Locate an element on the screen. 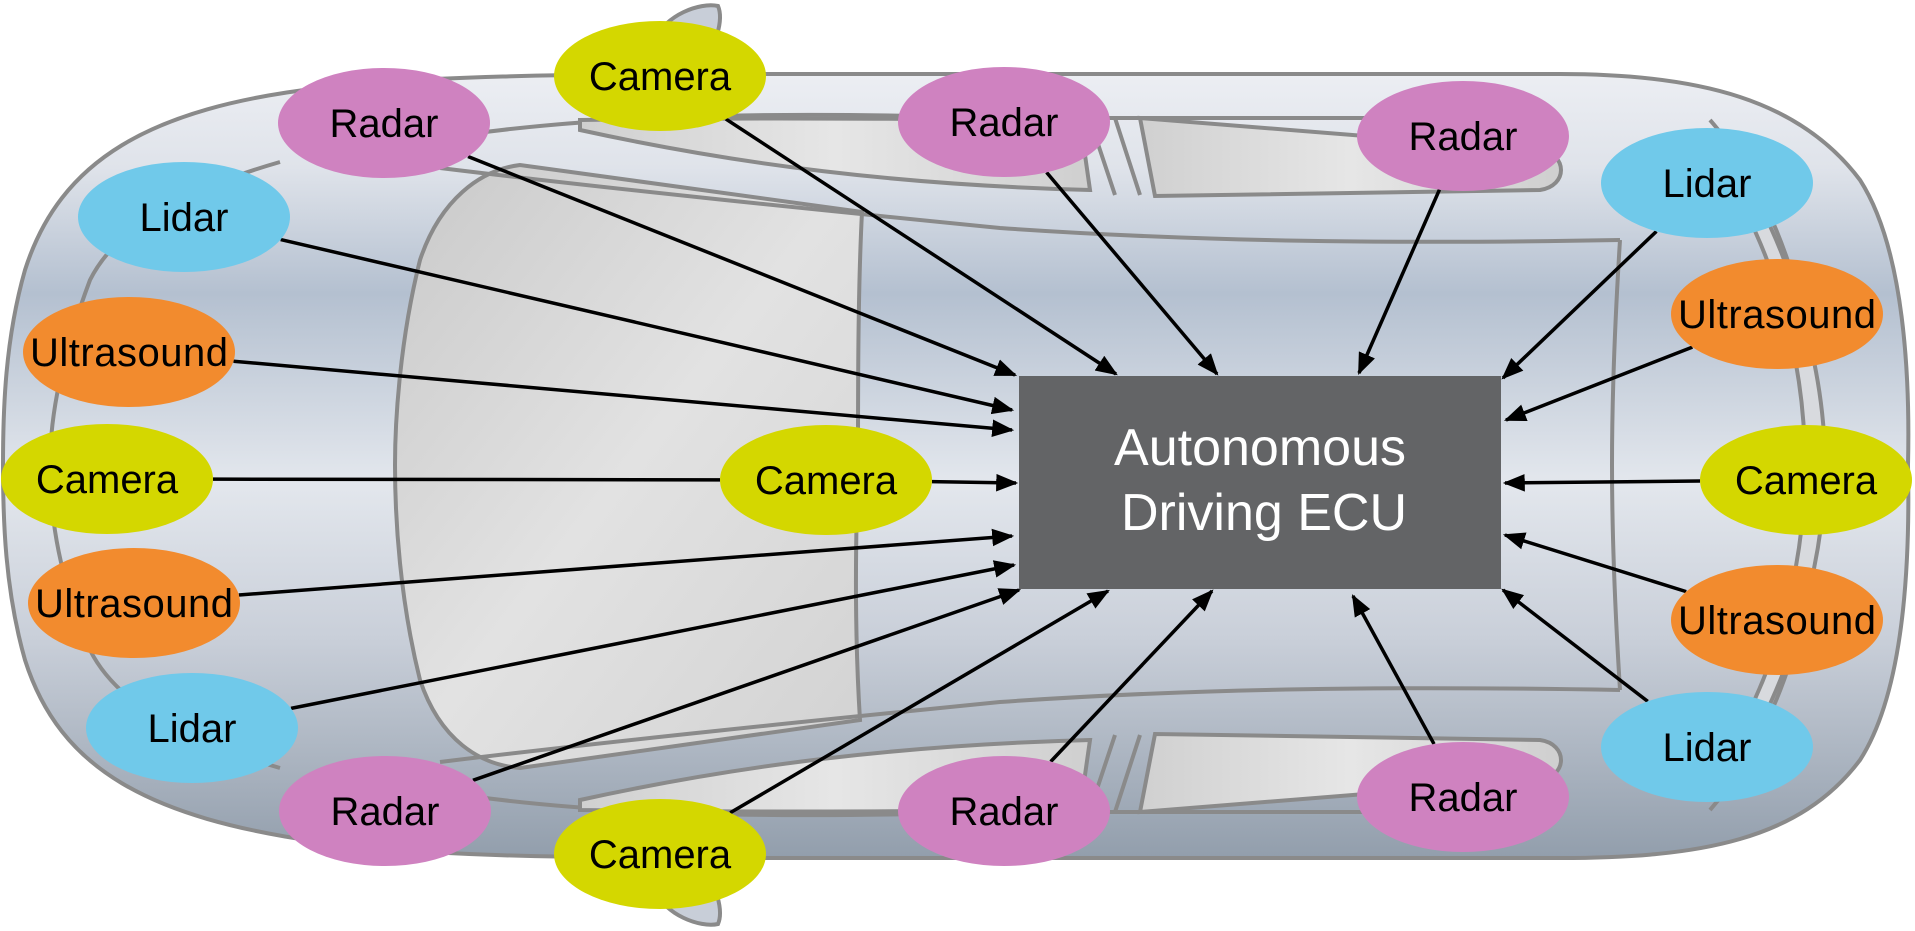 Image resolution: width=1915 pixels, height=931 pixels. sensor-node-camera-right: Camera is located at coordinates (1806, 480).